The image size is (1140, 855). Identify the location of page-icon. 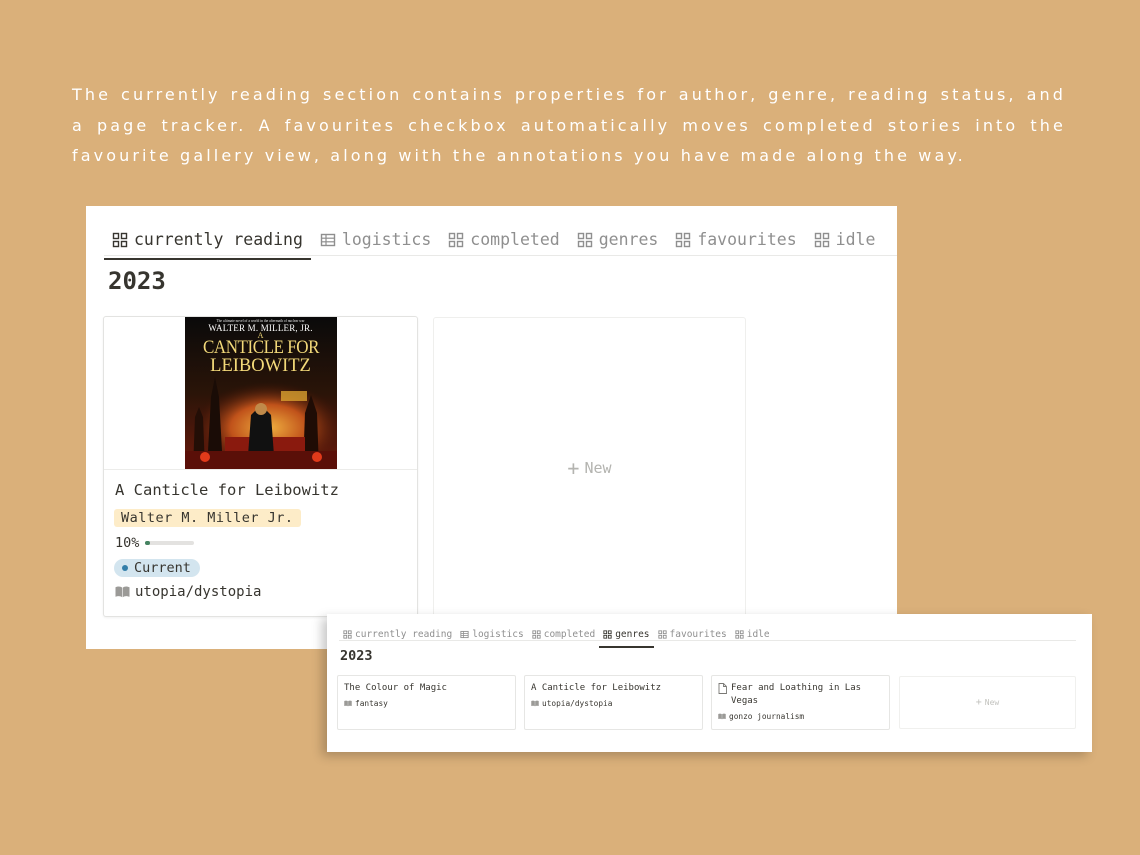
(722, 688).